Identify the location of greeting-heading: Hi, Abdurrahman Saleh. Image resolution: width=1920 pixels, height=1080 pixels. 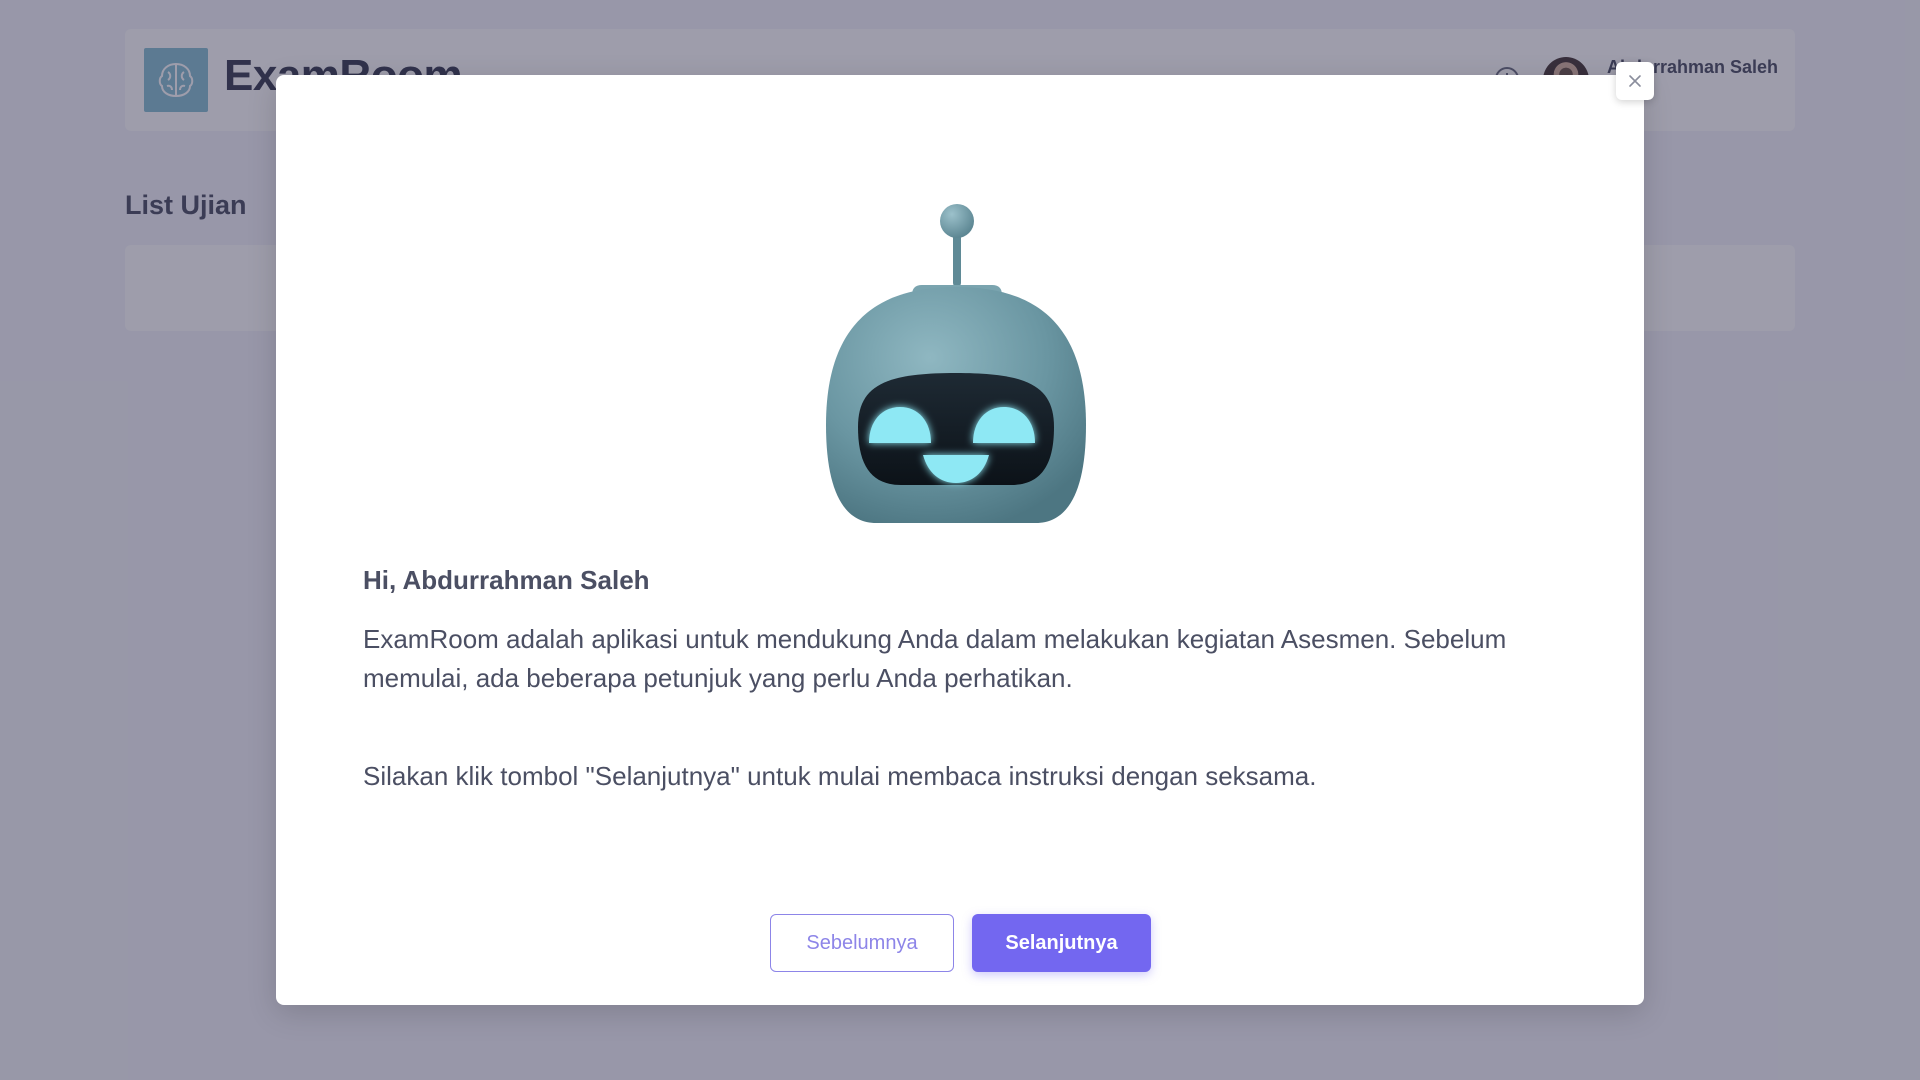
(506, 580).